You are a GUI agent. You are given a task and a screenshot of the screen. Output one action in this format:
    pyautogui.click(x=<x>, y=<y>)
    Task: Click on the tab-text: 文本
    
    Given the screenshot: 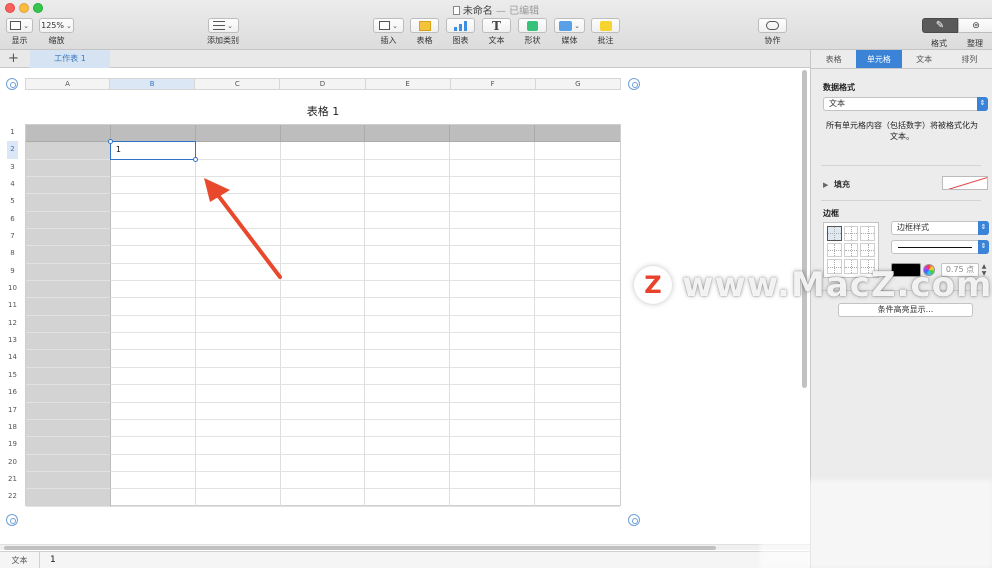 What is the action you would take?
    pyautogui.click(x=924, y=59)
    